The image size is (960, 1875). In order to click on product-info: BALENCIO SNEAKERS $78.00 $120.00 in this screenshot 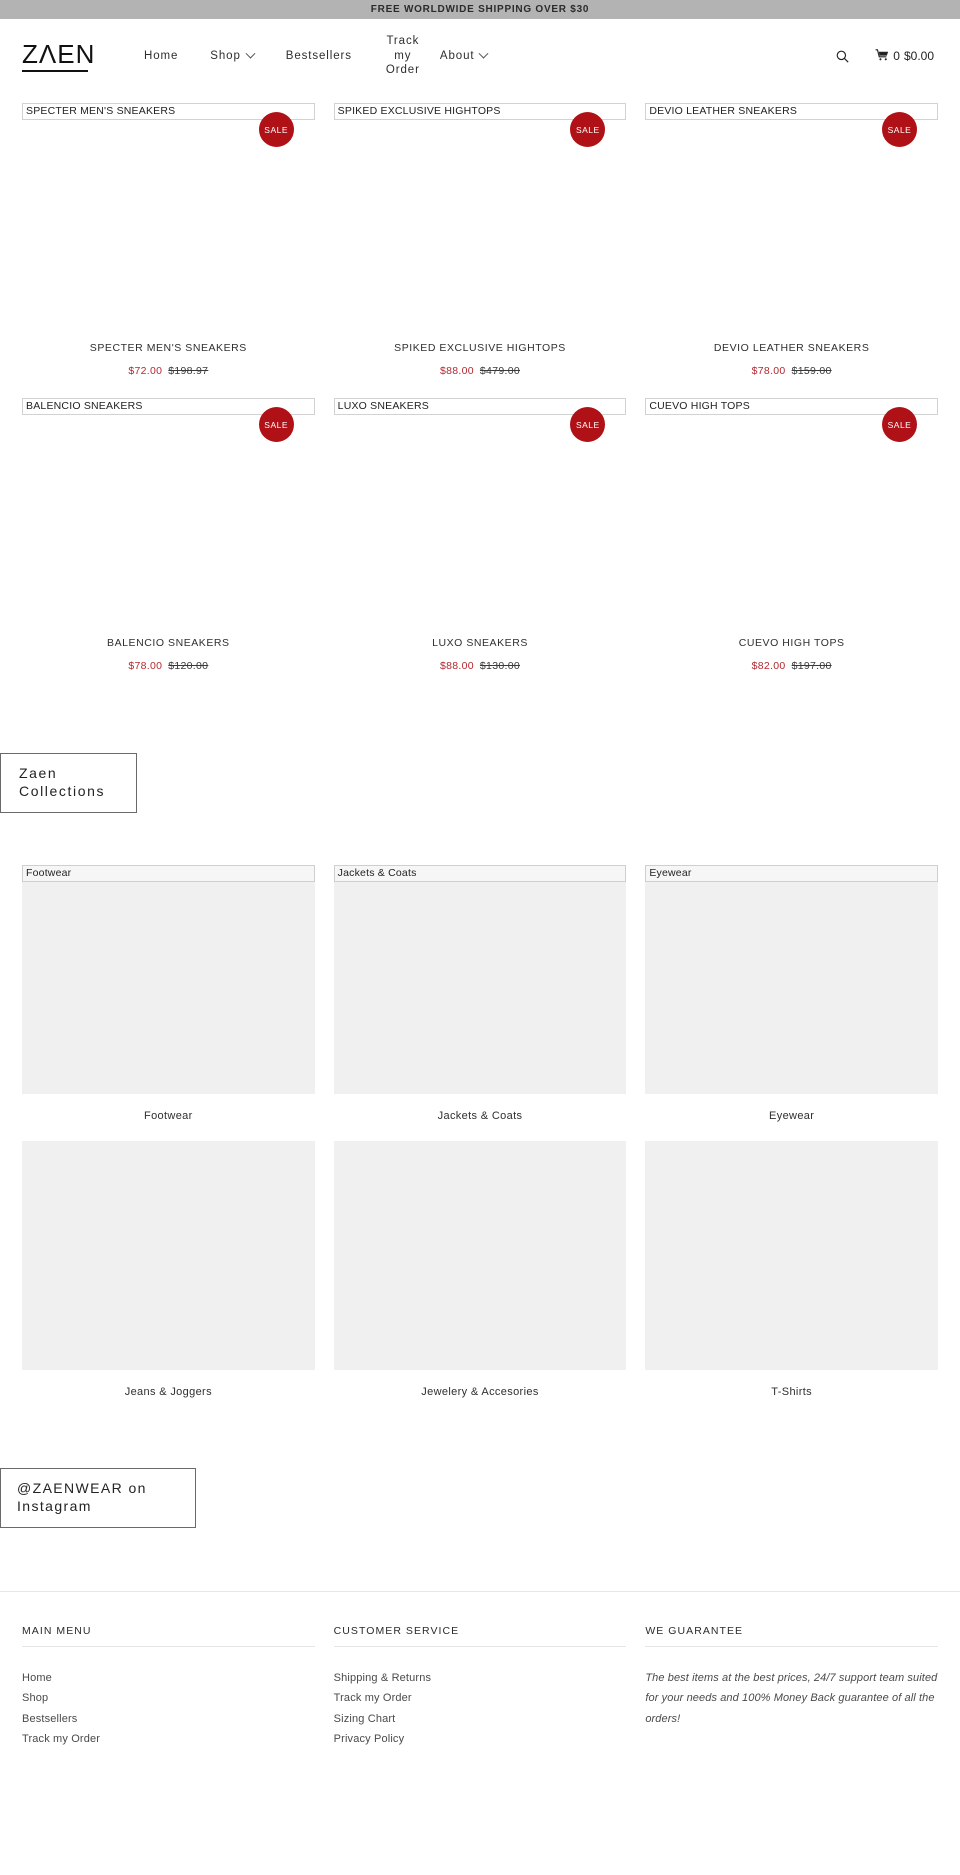, I will do `click(168, 651)`.